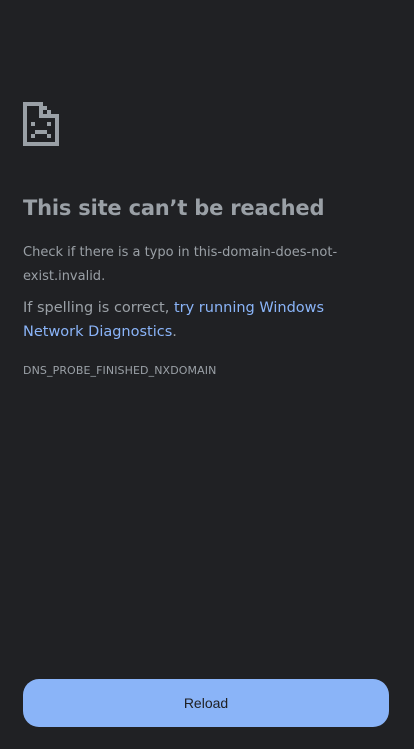 The height and width of the screenshot is (749, 414). What do you see at coordinates (174, 332) in the screenshot?
I see `diagnostics-suffix: .` at bounding box center [174, 332].